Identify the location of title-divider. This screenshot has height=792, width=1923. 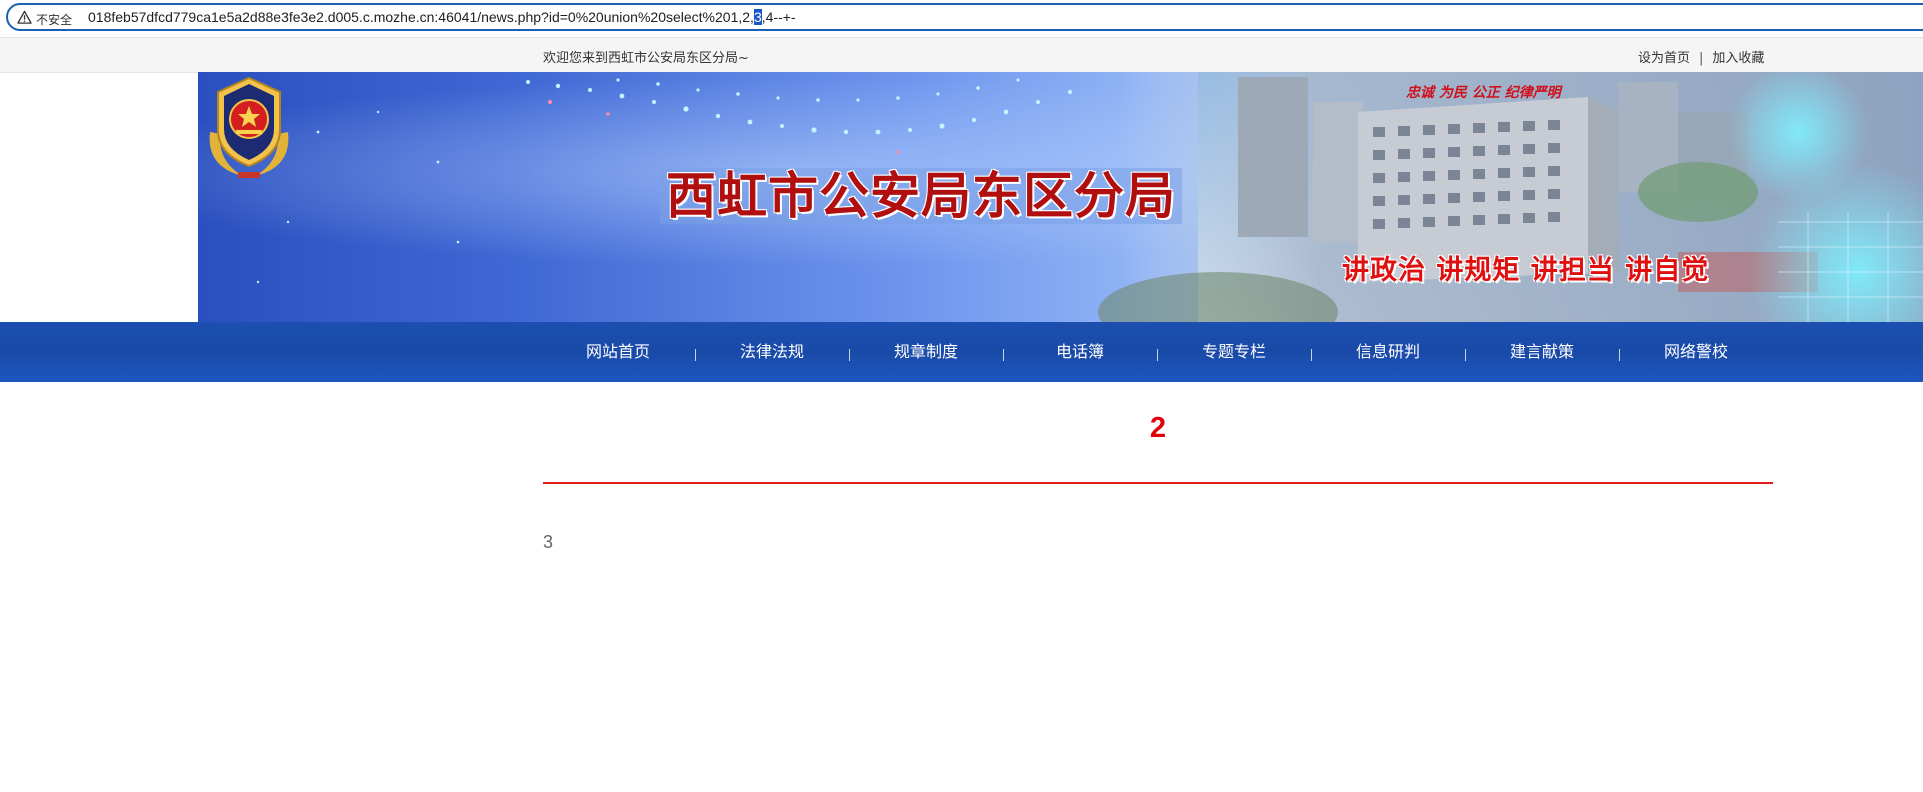
(1158, 483).